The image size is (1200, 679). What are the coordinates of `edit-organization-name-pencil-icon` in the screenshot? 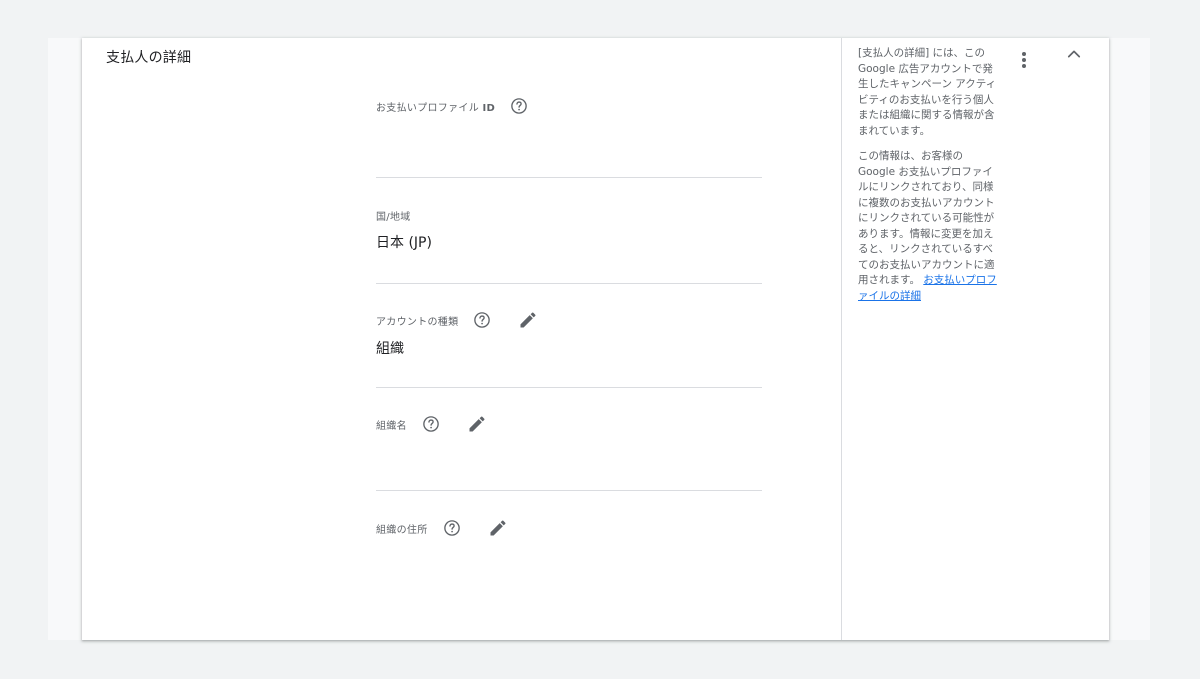 It's located at (477, 424).